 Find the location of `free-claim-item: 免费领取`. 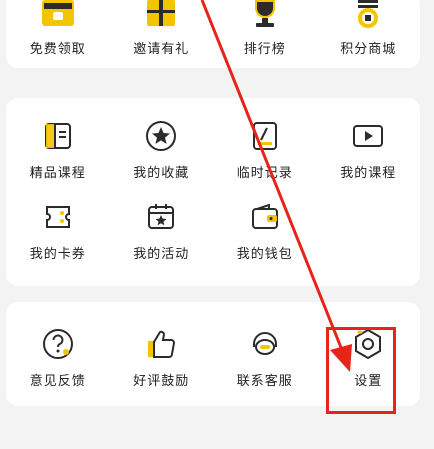

free-claim-item: 免费领取 is located at coordinates (58, 28).